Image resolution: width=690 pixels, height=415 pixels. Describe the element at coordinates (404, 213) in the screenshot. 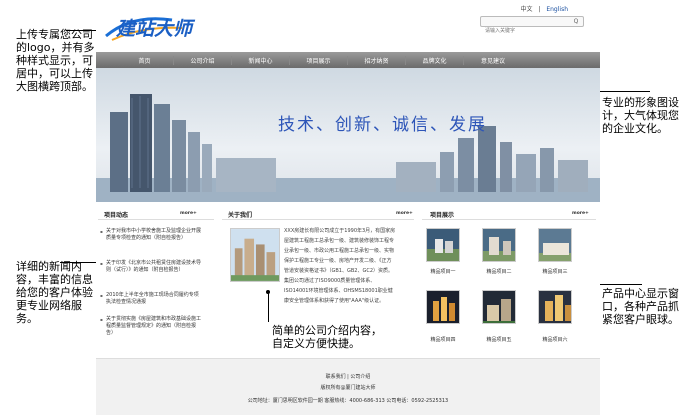

I see `about-more-link: more+` at that location.